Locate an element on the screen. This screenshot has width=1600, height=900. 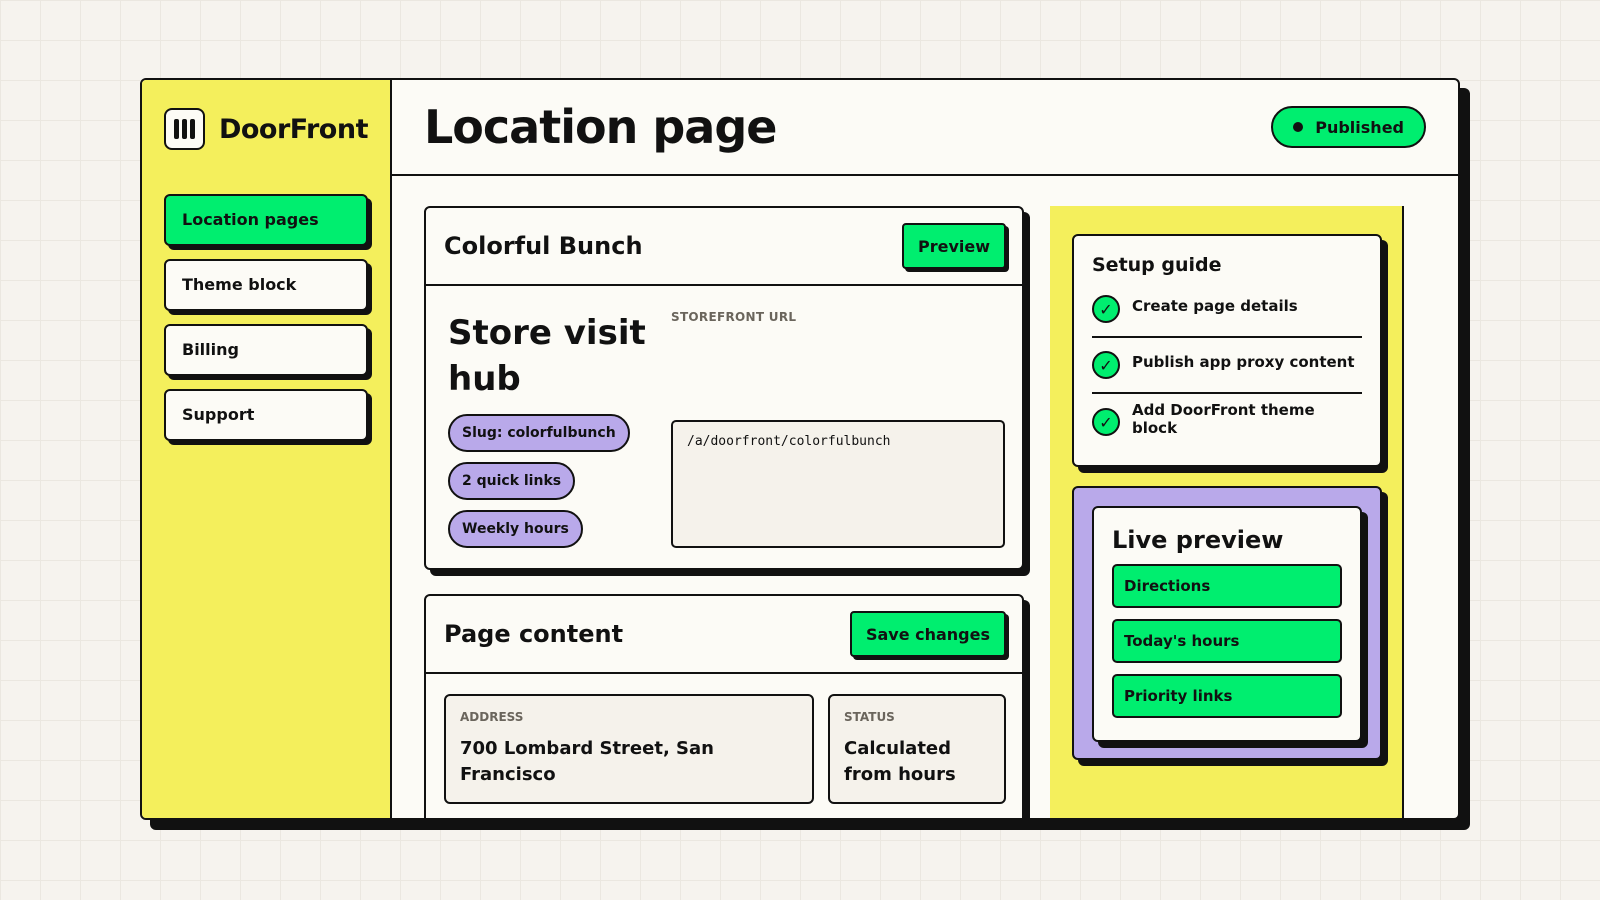
page-title: Location page is located at coordinates (600, 127).